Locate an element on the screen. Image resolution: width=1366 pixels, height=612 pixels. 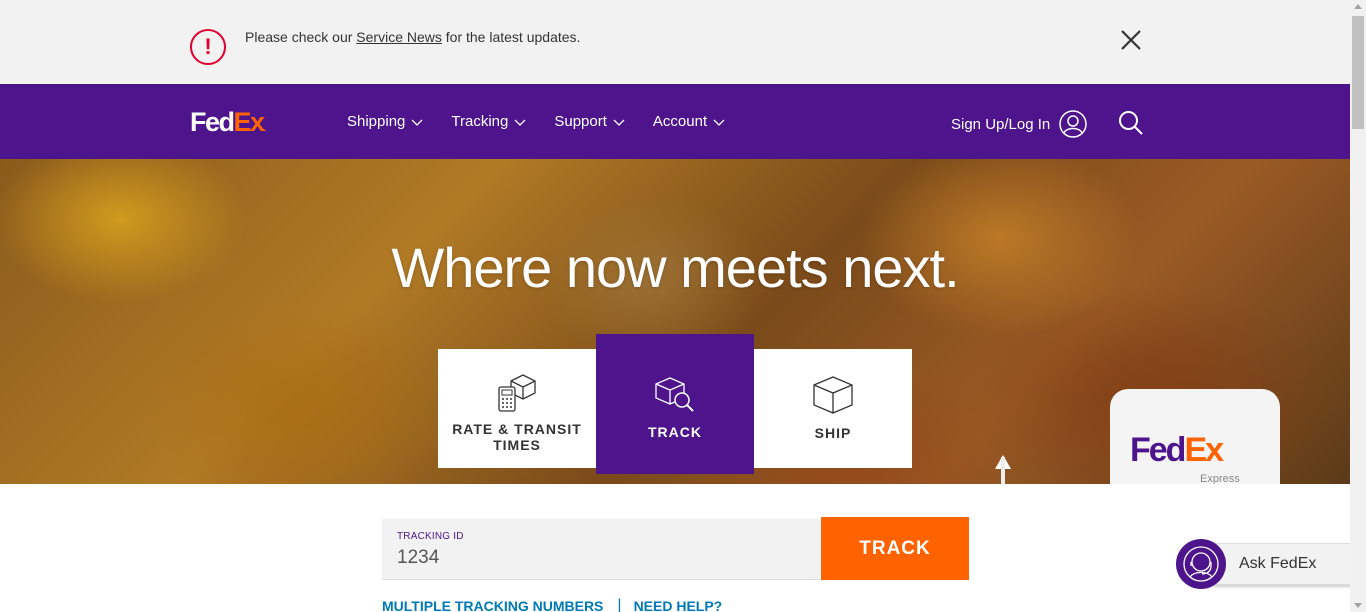
ask-fedex-chat-button: Ask FedEx is located at coordinates (1271, 564).